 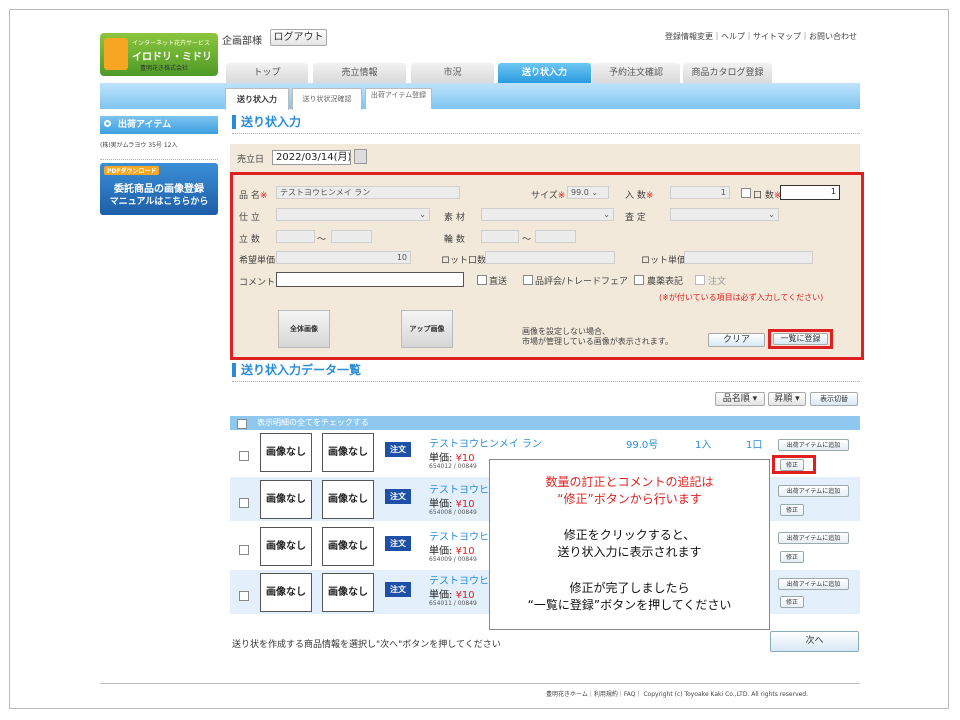 I want to click on clear-button: クリア, so click(x=736, y=340).